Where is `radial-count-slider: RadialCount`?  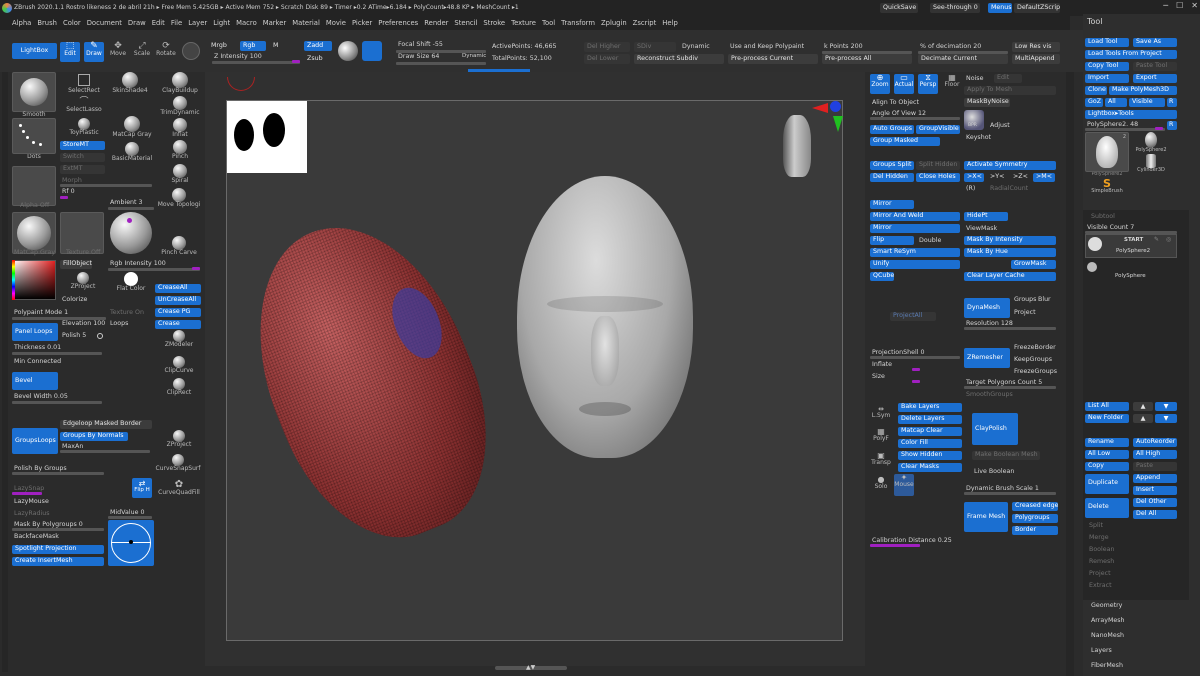 radial-count-slider: RadialCount is located at coordinates (1009, 188).